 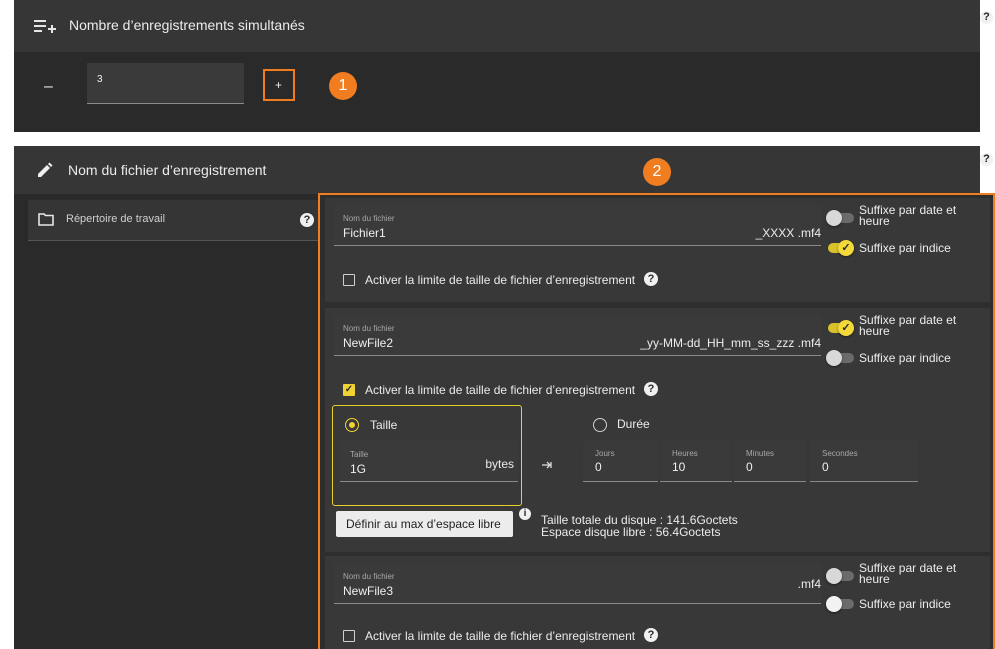 What do you see at coordinates (46, 222) in the screenshot?
I see `folder-icon` at bounding box center [46, 222].